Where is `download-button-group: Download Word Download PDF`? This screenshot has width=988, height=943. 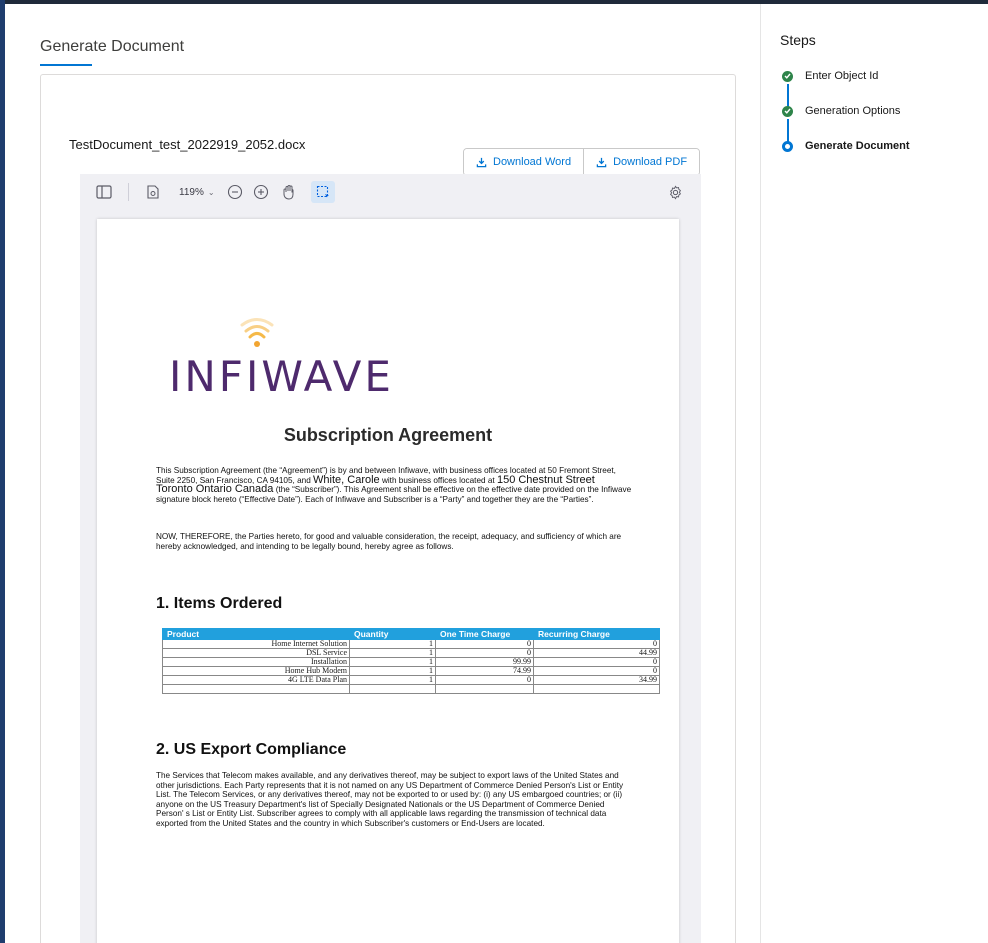 download-button-group: Download Word Download PDF is located at coordinates (582, 162).